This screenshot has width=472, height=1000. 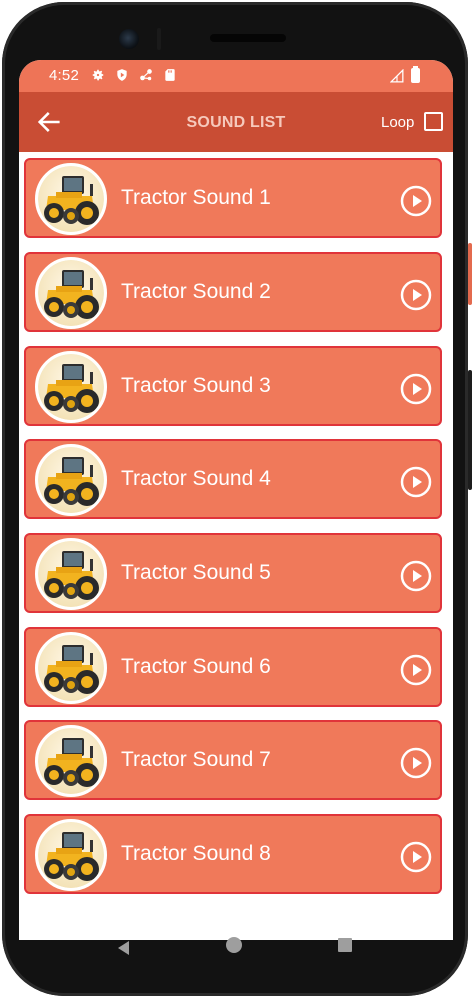 I want to click on sound-title: Tractor Sound 8, so click(x=196, y=853).